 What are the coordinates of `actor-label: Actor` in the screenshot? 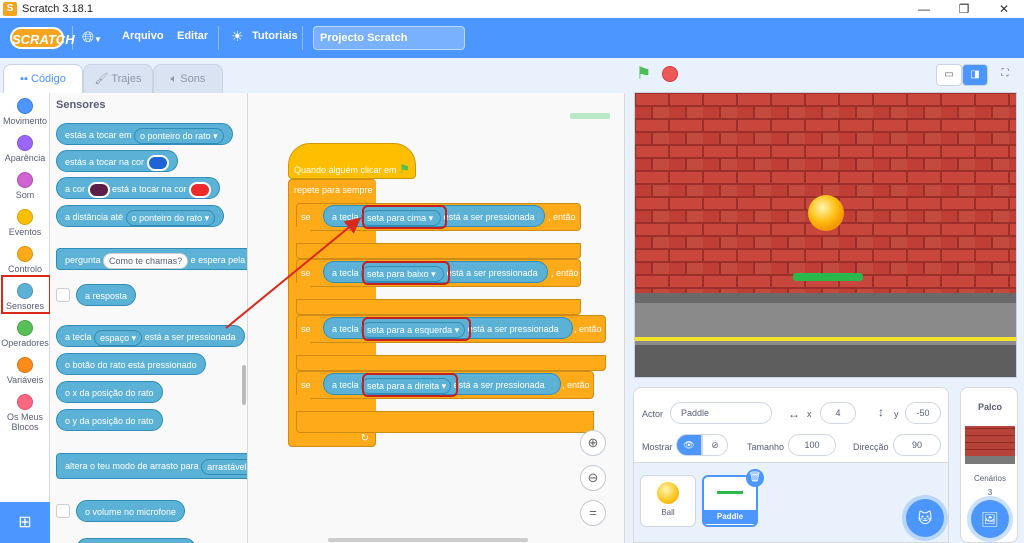 It's located at (653, 414).